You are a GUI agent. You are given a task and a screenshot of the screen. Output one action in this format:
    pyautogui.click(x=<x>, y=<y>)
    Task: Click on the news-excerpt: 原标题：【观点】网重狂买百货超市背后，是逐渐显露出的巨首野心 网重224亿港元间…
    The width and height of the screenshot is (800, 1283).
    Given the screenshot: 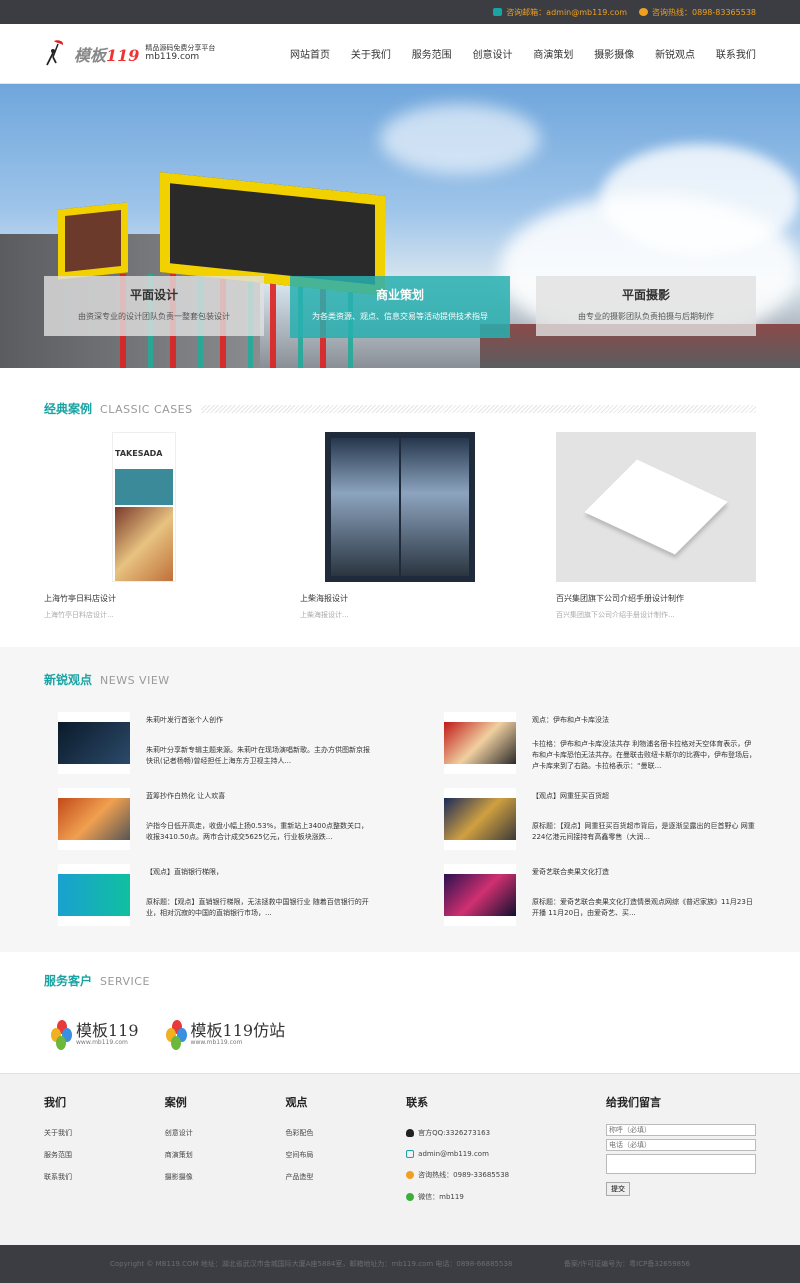 What is the action you would take?
    pyautogui.click(x=643, y=832)
    